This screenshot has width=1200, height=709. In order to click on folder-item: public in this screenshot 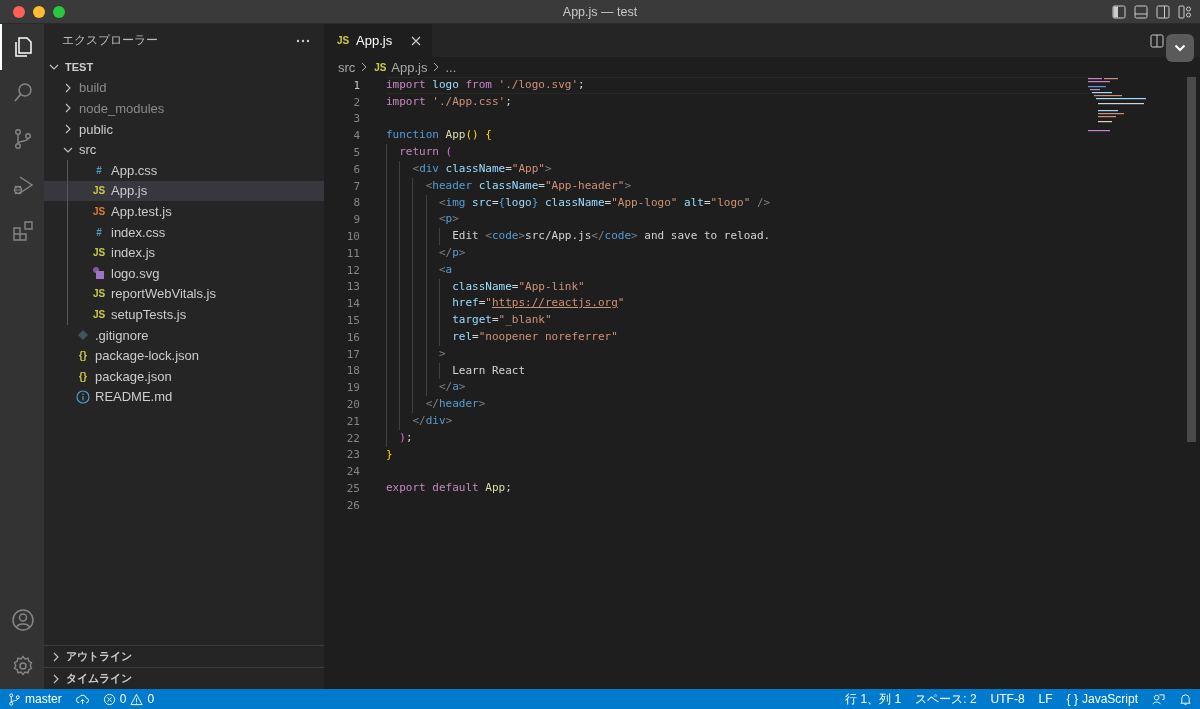, I will do `click(184, 129)`.